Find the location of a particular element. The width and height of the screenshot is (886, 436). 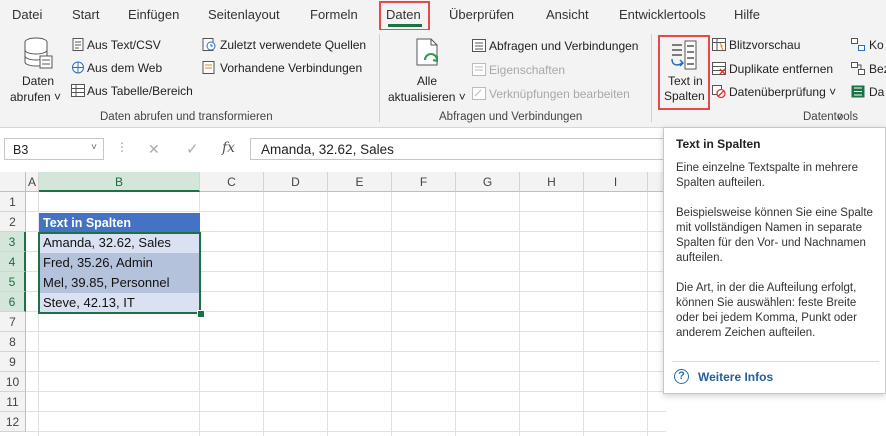

consolidate-button-partial: Ko is located at coordinates (876, 45).